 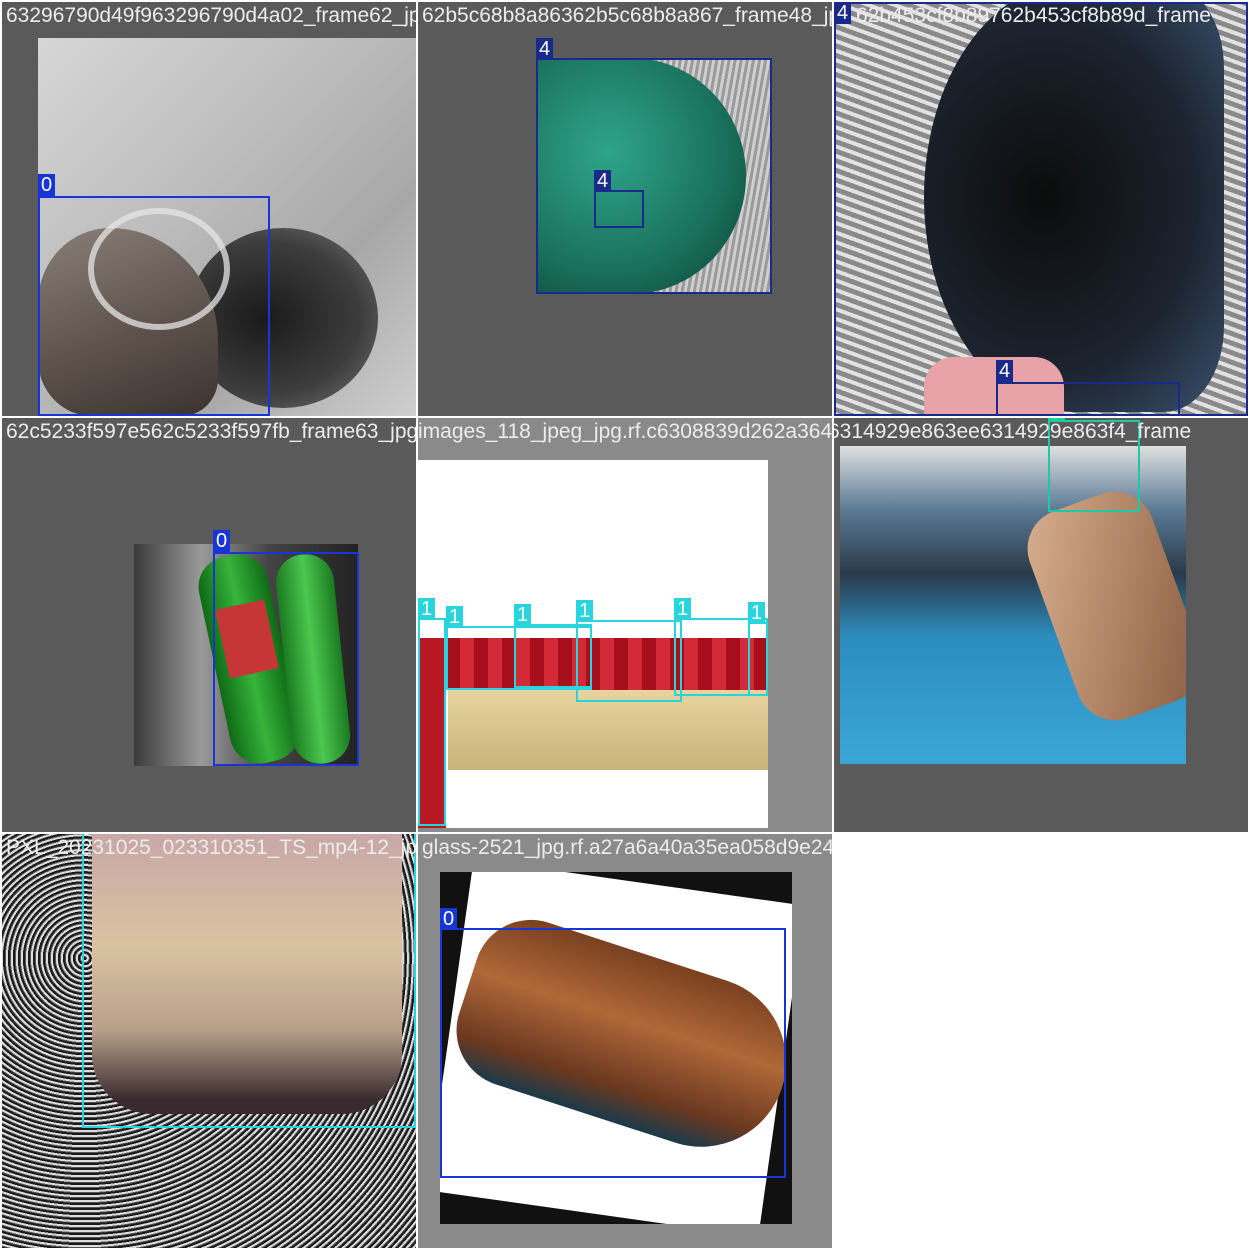 I want to click on tile-filename: glass-2521_jpg.rf.a27a6a40a35ea058d9e24c, so click(x=627, y=847).